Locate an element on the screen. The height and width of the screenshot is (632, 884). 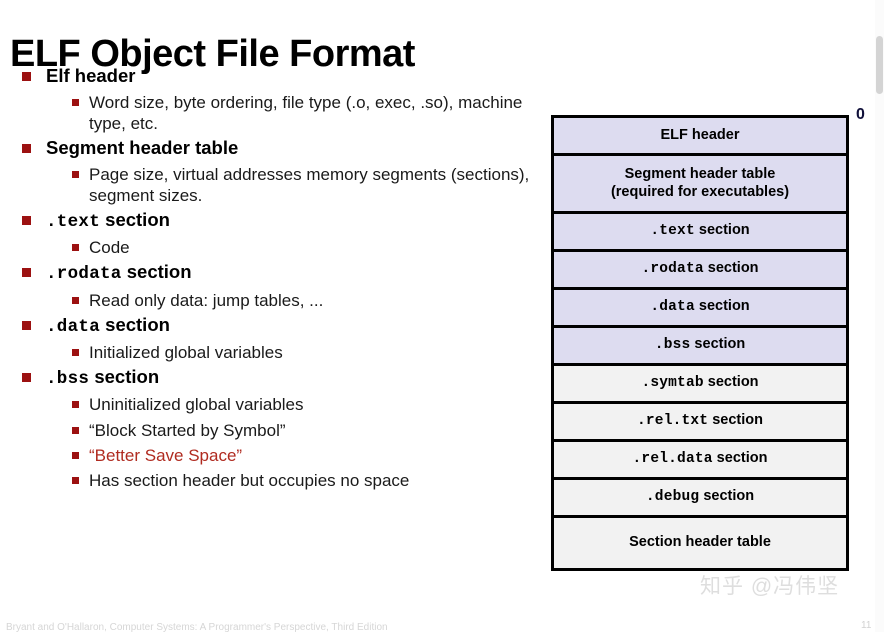
diagram-box: ELF header is located at coordinates (700, 134).